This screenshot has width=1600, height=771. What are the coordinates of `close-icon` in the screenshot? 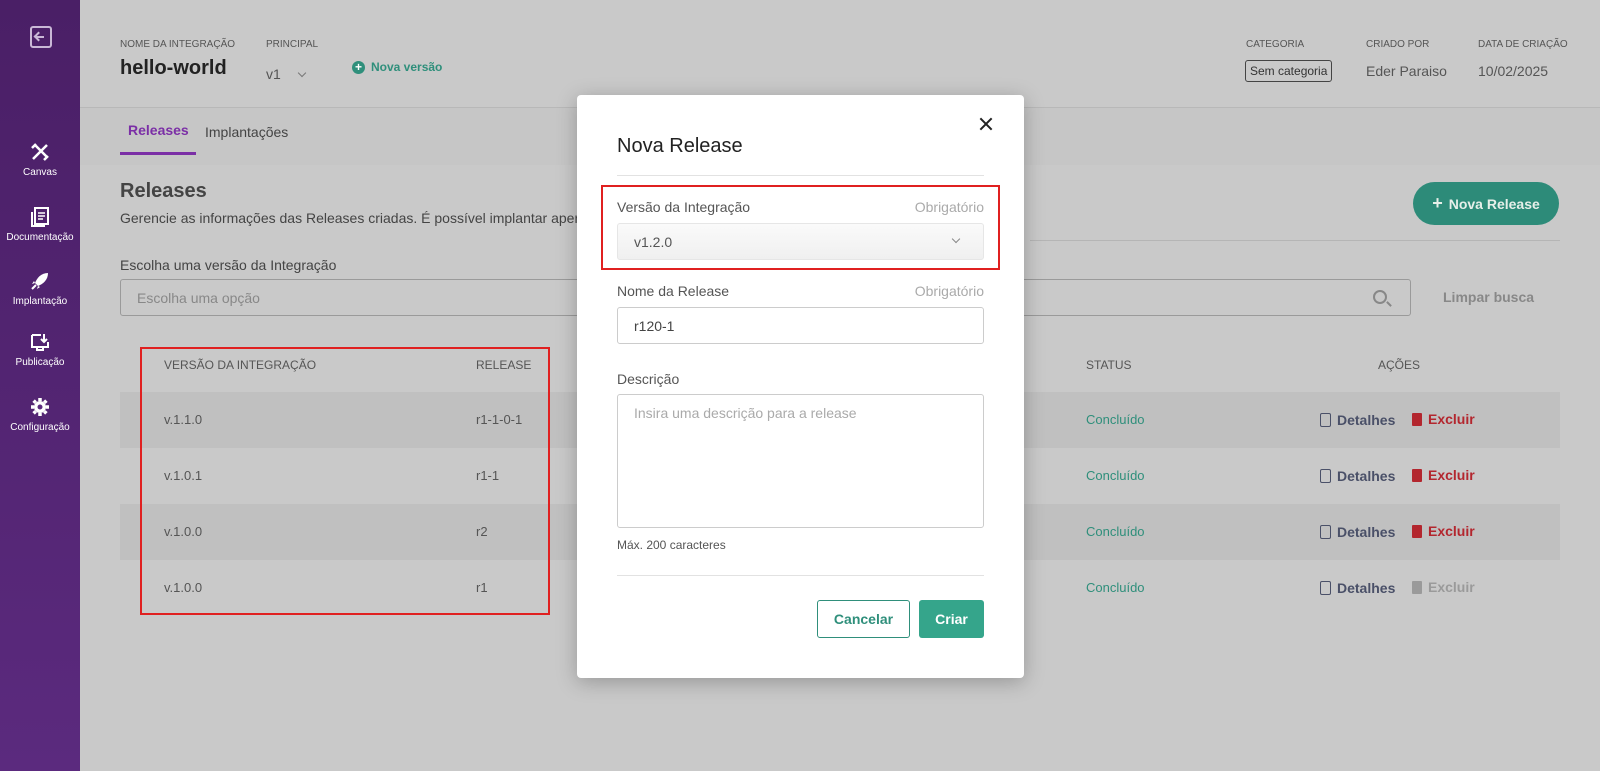 It's located at (986, 124).